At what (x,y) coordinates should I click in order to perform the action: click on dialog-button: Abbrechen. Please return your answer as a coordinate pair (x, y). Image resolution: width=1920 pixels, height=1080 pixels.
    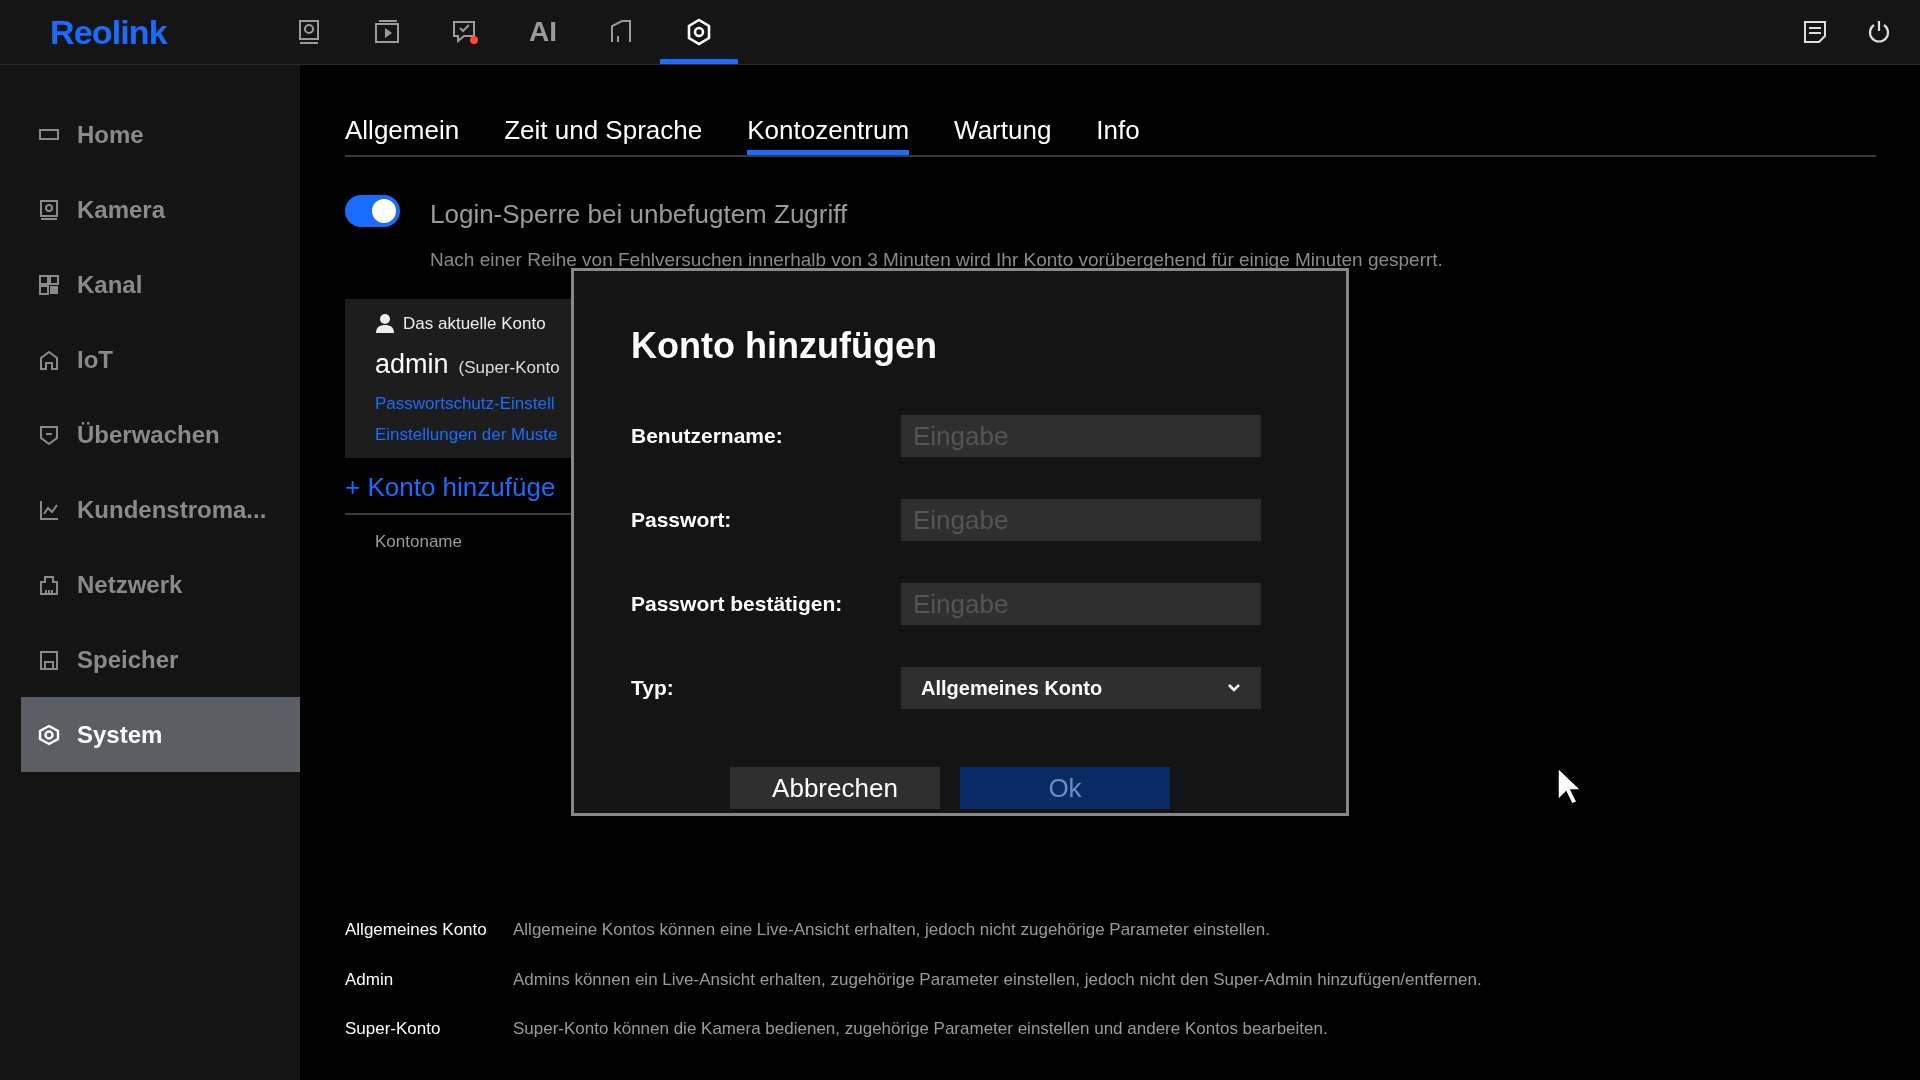
    Looking at the image, I should click on (835, 788).